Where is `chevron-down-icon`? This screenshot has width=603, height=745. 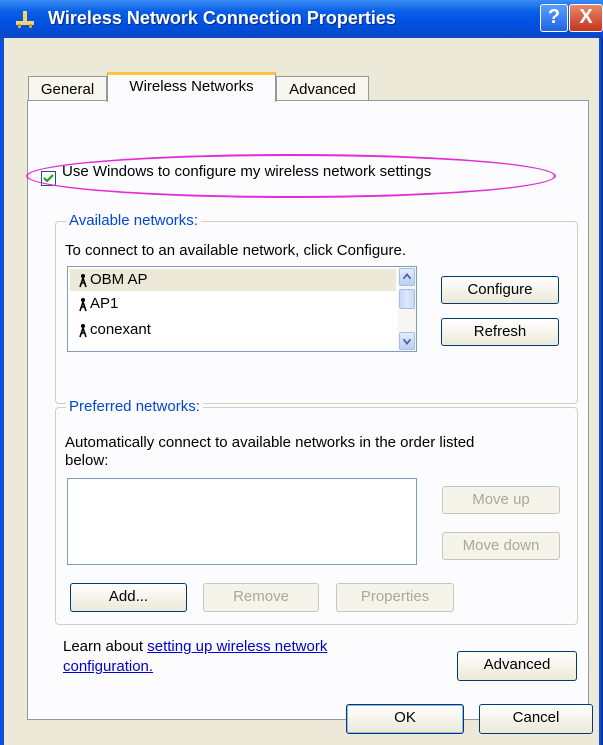 chevron-down-icon is located at coordinates (407, 342).